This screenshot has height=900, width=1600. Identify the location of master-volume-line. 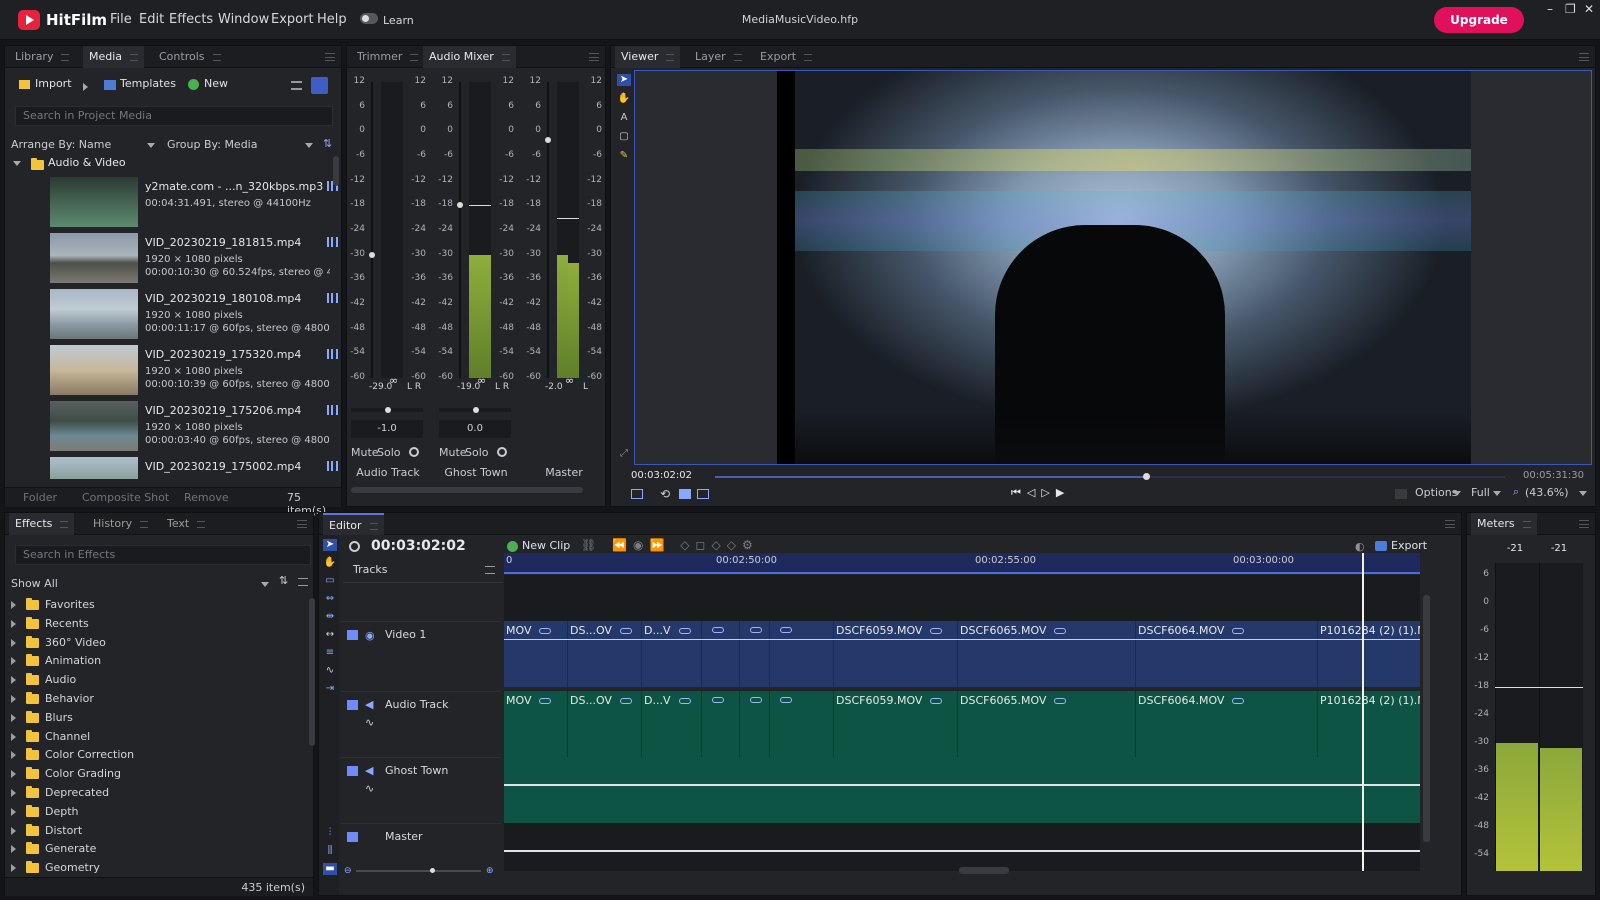
(962, 851).